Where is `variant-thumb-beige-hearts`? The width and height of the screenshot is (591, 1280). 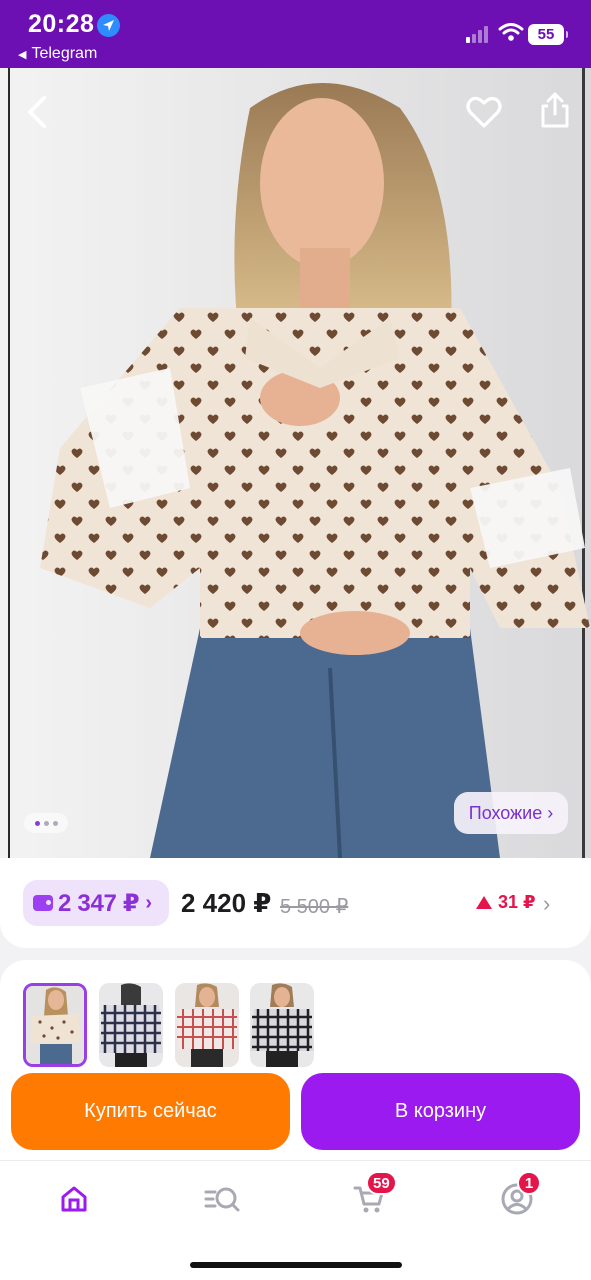 variant-thumb-beige-hearts is located at coordinates (55, 1025).